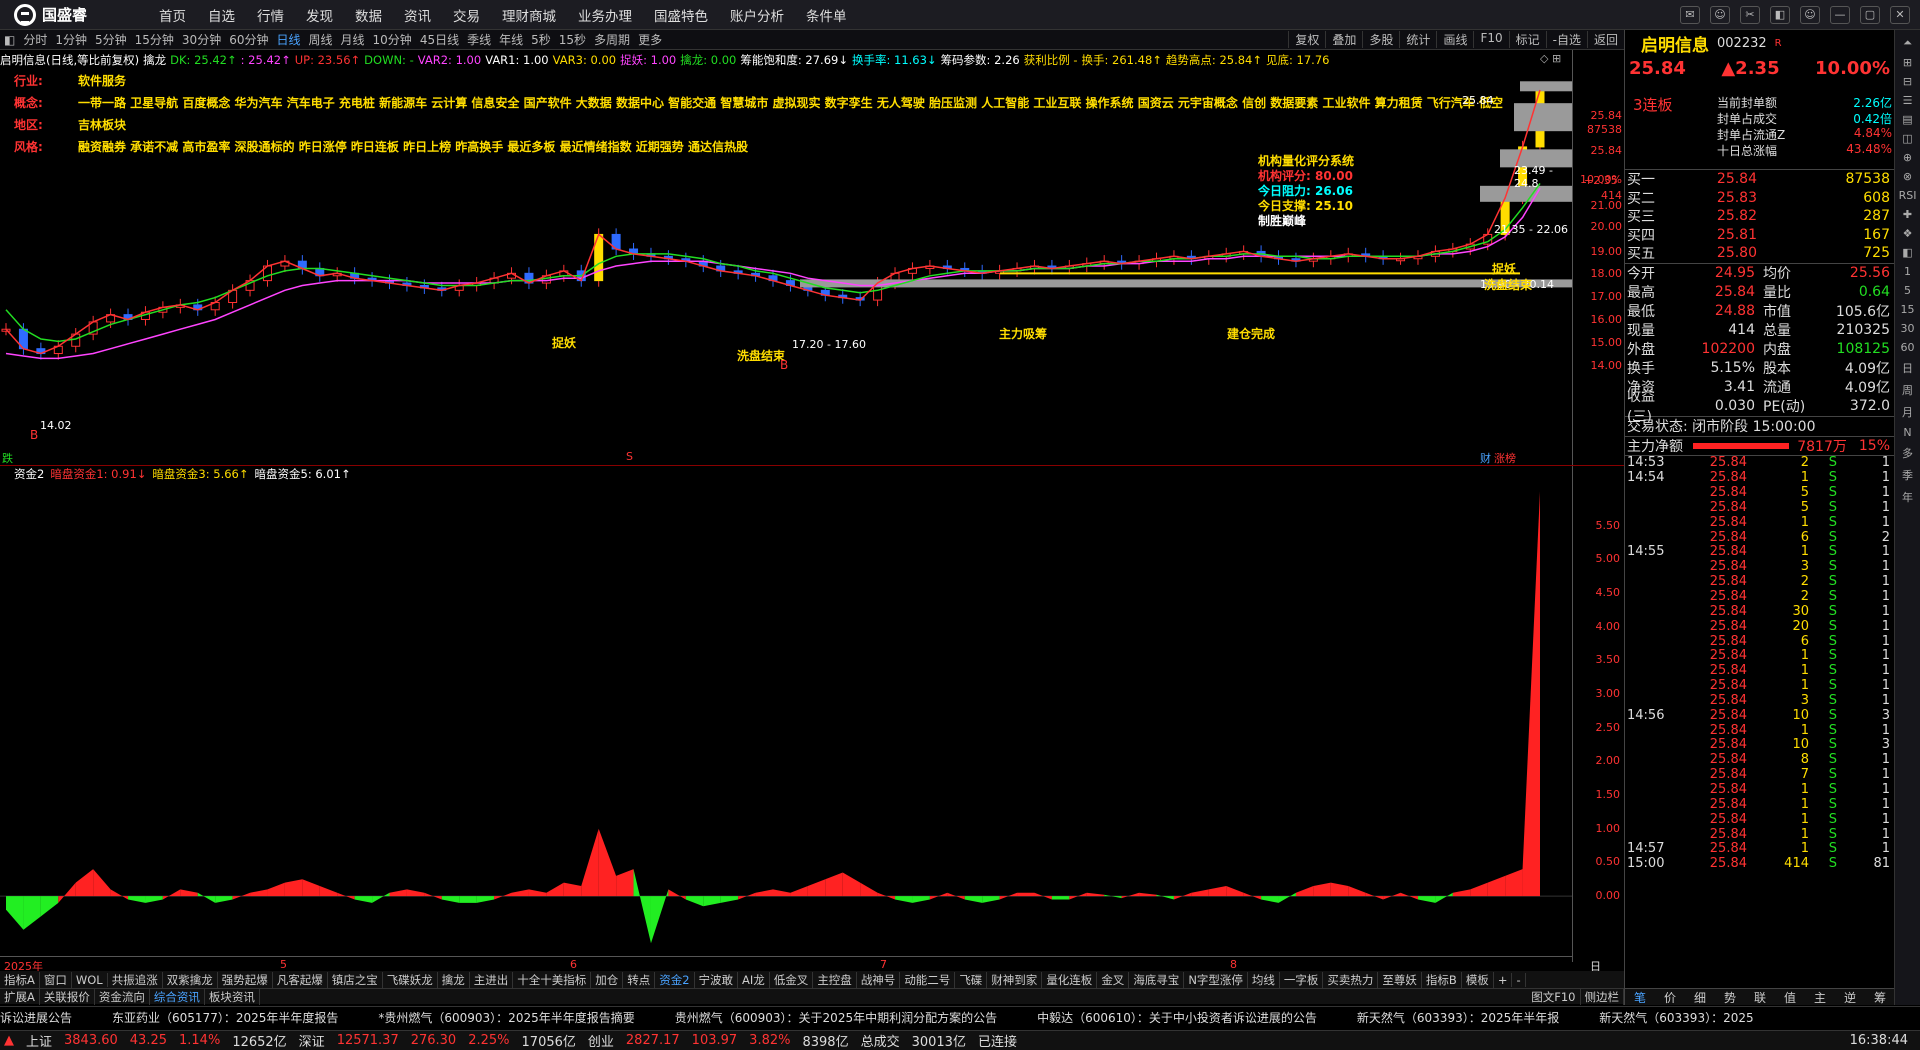 The width and height of the screenshot is (1920, 1050). Describe the element at coordinates (1907, 138) in the screenshot. I see `rail-tool-icon: ◫` at that location.